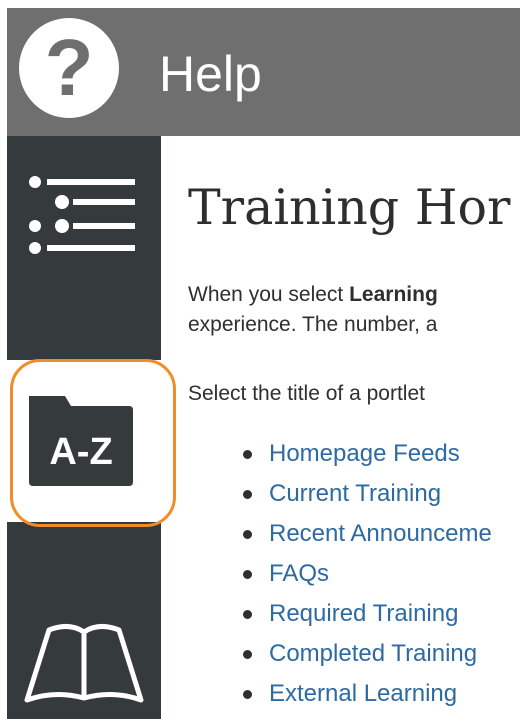 This screenshot has height=719, width=520. I want to click on link-required-training: Required Training, so click(363, 614).